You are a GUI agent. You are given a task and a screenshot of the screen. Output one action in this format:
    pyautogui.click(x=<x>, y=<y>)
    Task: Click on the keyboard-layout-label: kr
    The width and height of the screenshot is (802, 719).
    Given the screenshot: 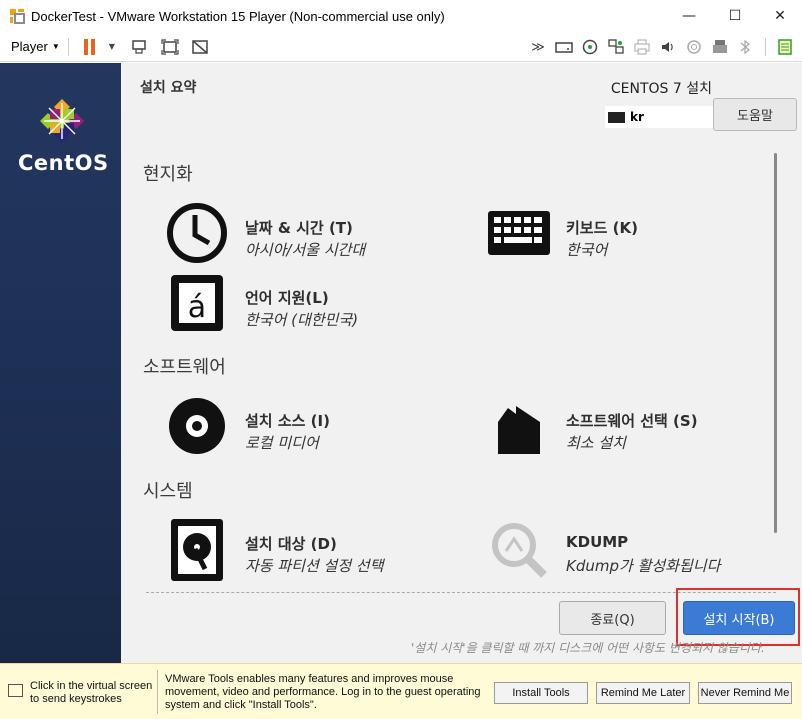 What is the action you would take?
    pyautogui.click(x=637, y=117)
    